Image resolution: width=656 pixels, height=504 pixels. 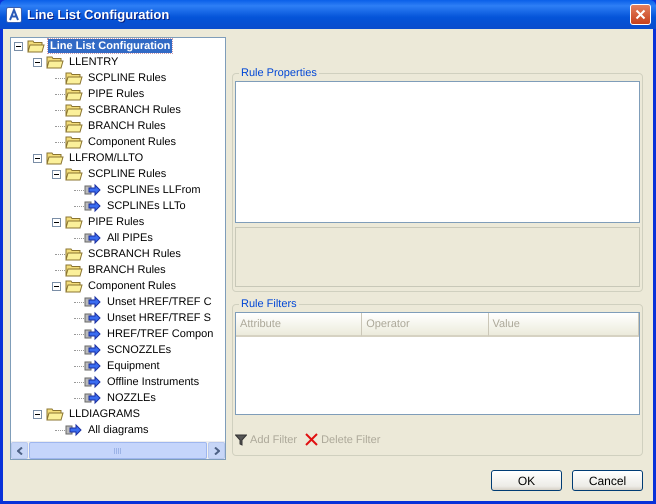 I want to click on tree-item: SCPLINEs LLTo, so click(x=146, y=206).